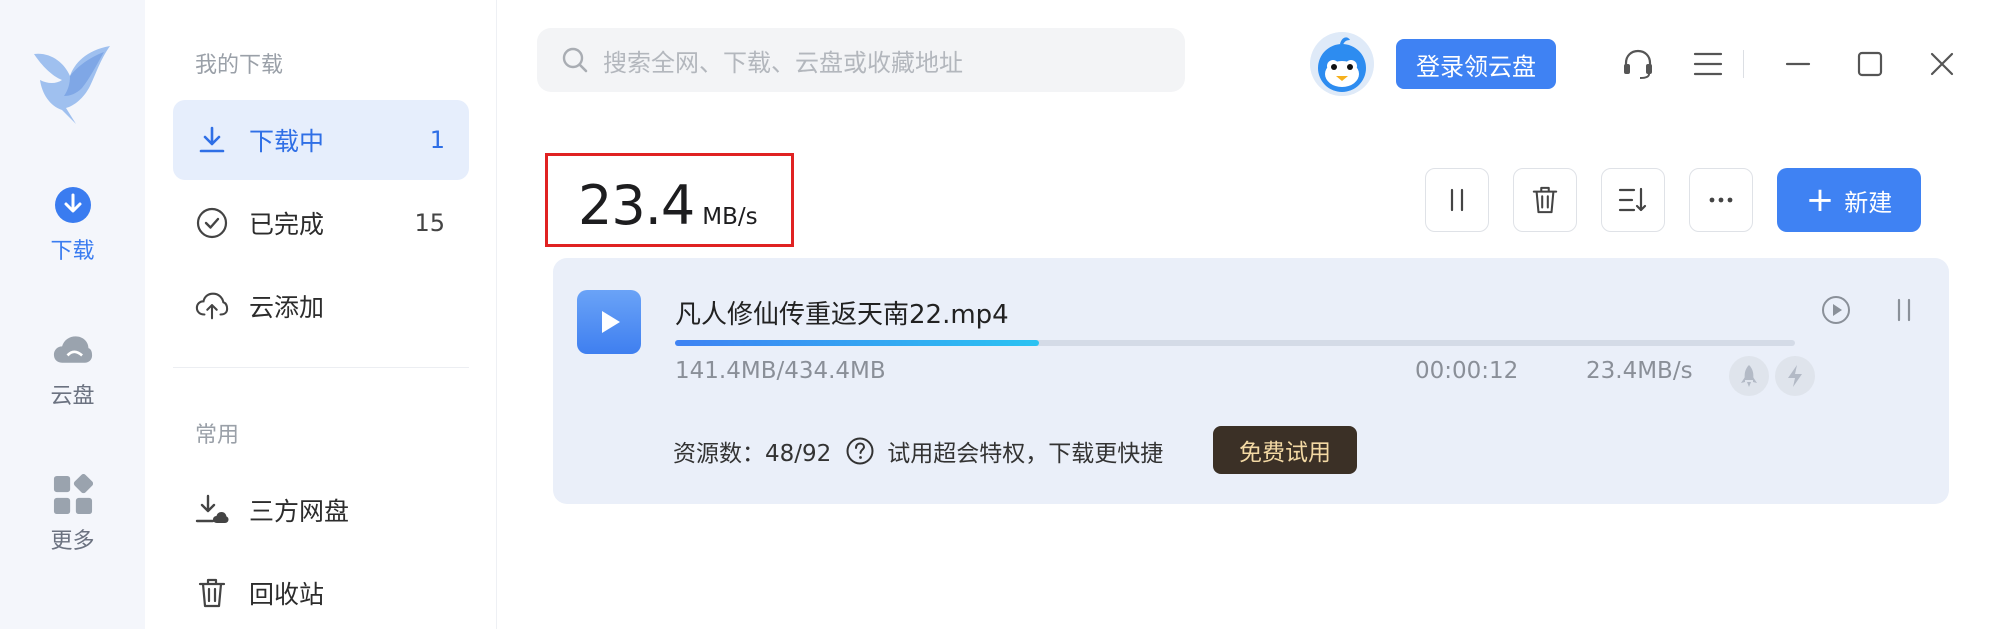 The height and width of the screenshot is (629, 2000). I want to click on rail-item-cloud: 云盘, so click(72, 370).